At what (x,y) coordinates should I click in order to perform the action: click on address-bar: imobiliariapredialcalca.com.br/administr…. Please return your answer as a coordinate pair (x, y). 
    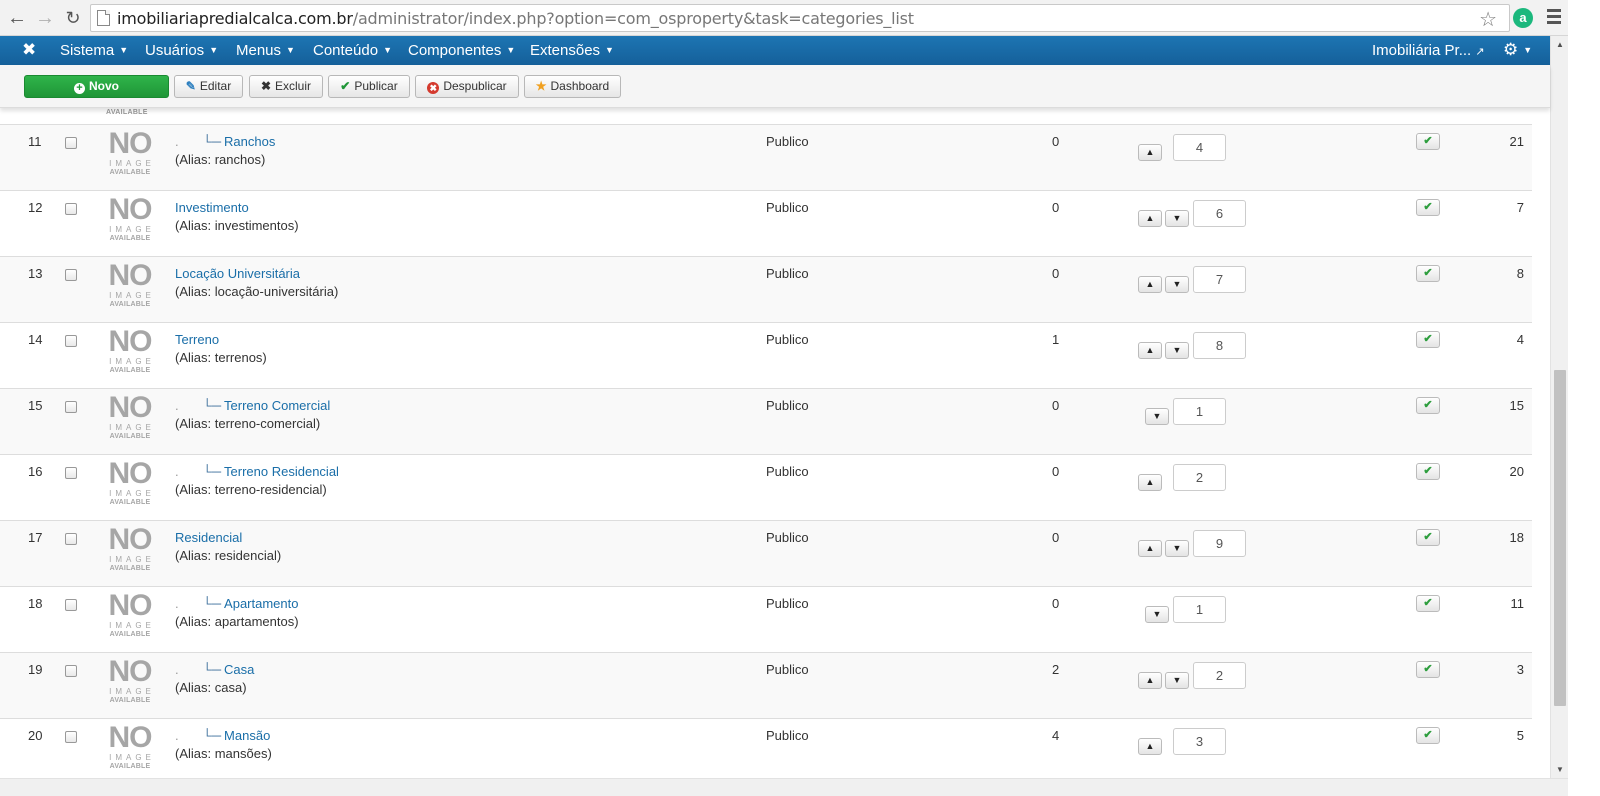
    Looking at the image, I should click on (800, 18).